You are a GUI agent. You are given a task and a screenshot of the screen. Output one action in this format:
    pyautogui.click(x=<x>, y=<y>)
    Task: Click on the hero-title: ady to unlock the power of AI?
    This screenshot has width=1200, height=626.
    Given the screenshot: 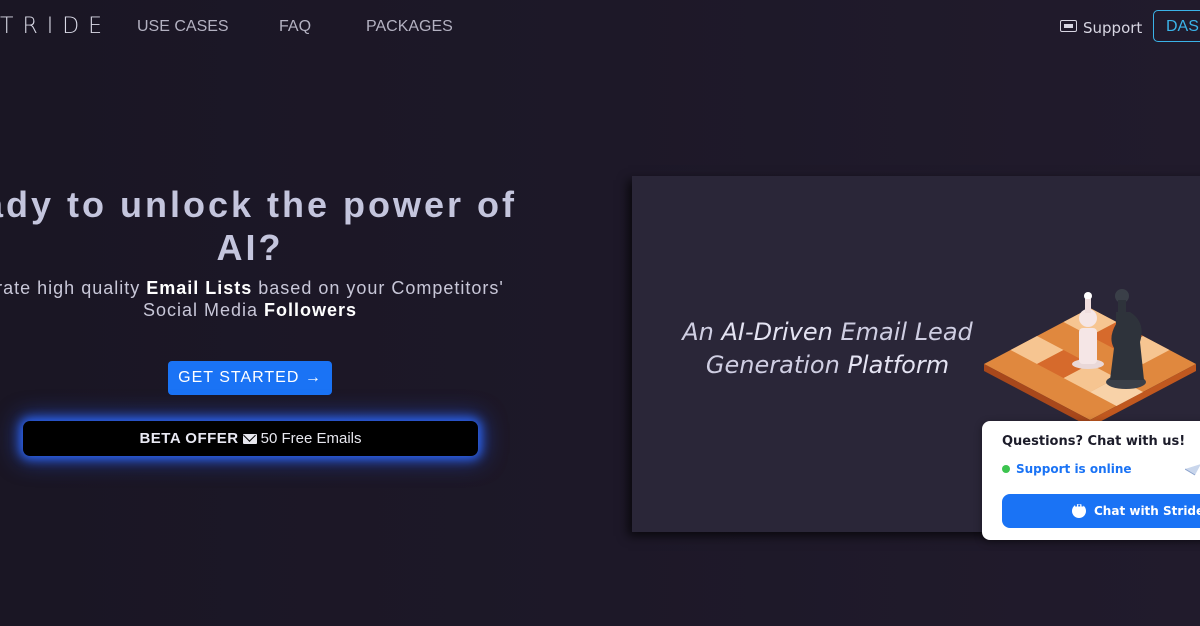 What is the action you would take?
    pyautogui.click(x=300, y=226)
    